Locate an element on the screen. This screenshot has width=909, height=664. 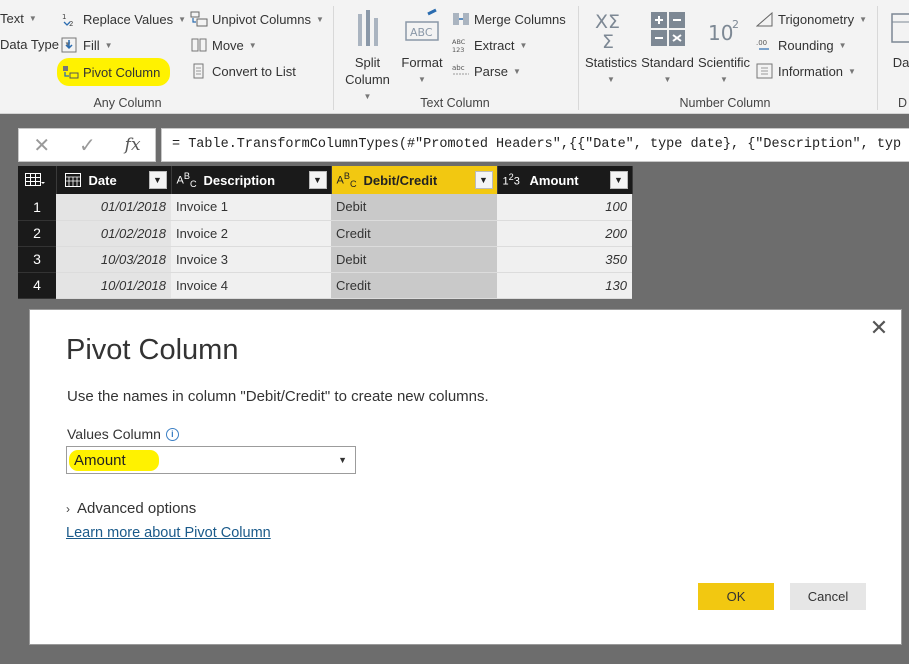
table-menu-header is located at coordinates (37, 180).